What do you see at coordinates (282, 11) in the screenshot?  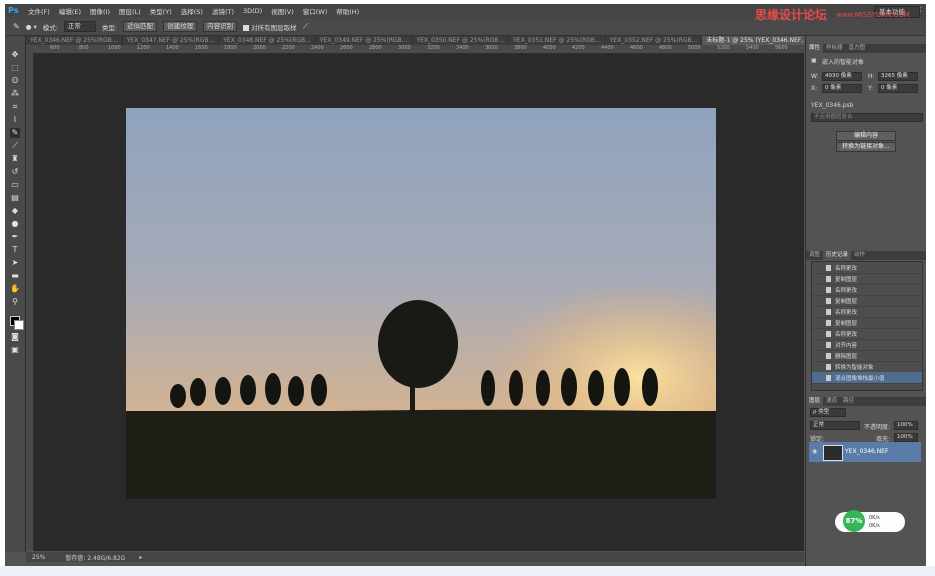 I see `menu-view: 视图(V)` at bounding box center [282, 11].